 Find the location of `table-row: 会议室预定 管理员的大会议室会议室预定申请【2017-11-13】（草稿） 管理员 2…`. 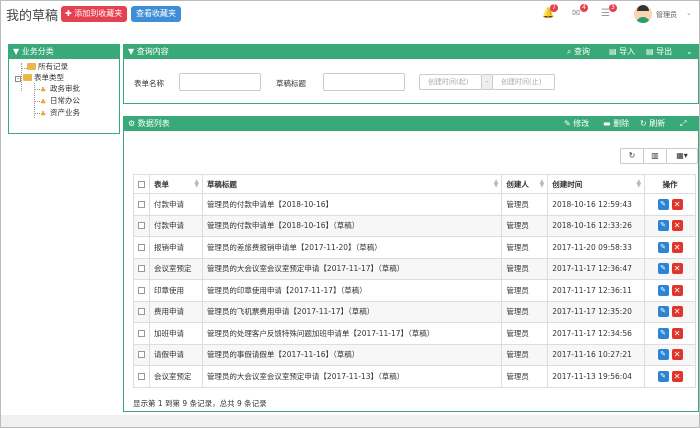

table-row: 会议室预定 管理员的大会议室会议室预定申请【2017-11-13】（草稿） 管理员 2… is located at coordinates (414, 376).